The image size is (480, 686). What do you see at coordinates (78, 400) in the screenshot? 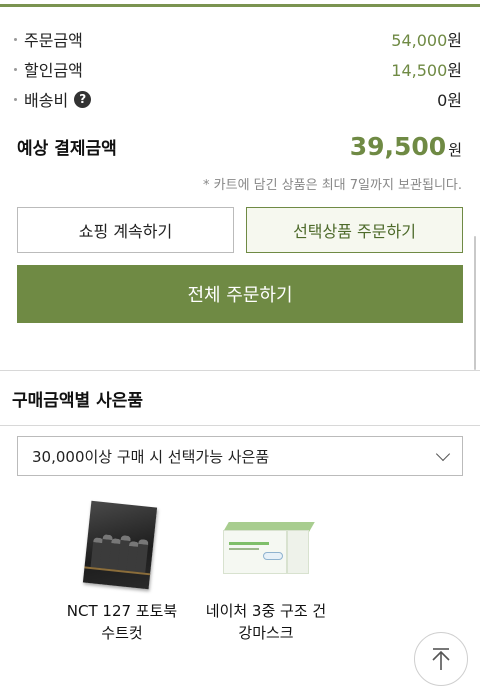
I see `gift-section-title: 구매금액별 사은품` at bounding box center [78, 400].